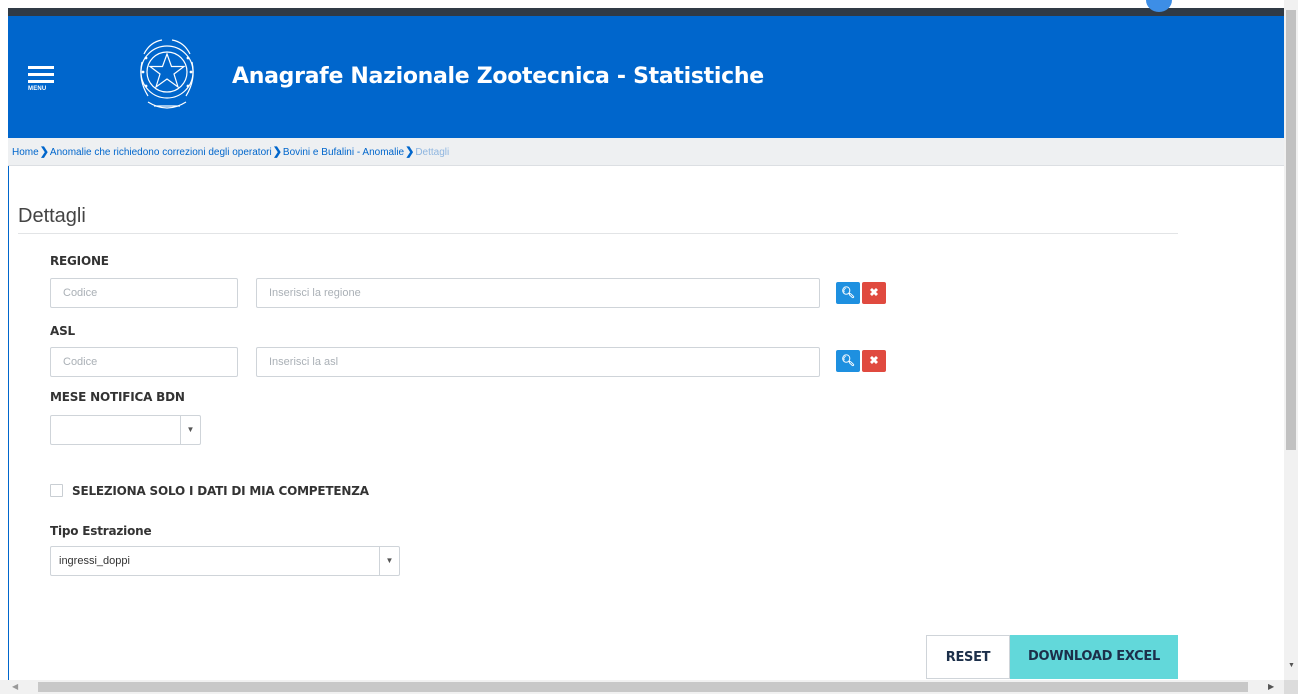 This screenshot has width=1298, height=694. What do you see at coordinates (538, 293) in the screenshot?
I see `regione-name-input: Inserisci la regione` at bounding box center [538, 293].